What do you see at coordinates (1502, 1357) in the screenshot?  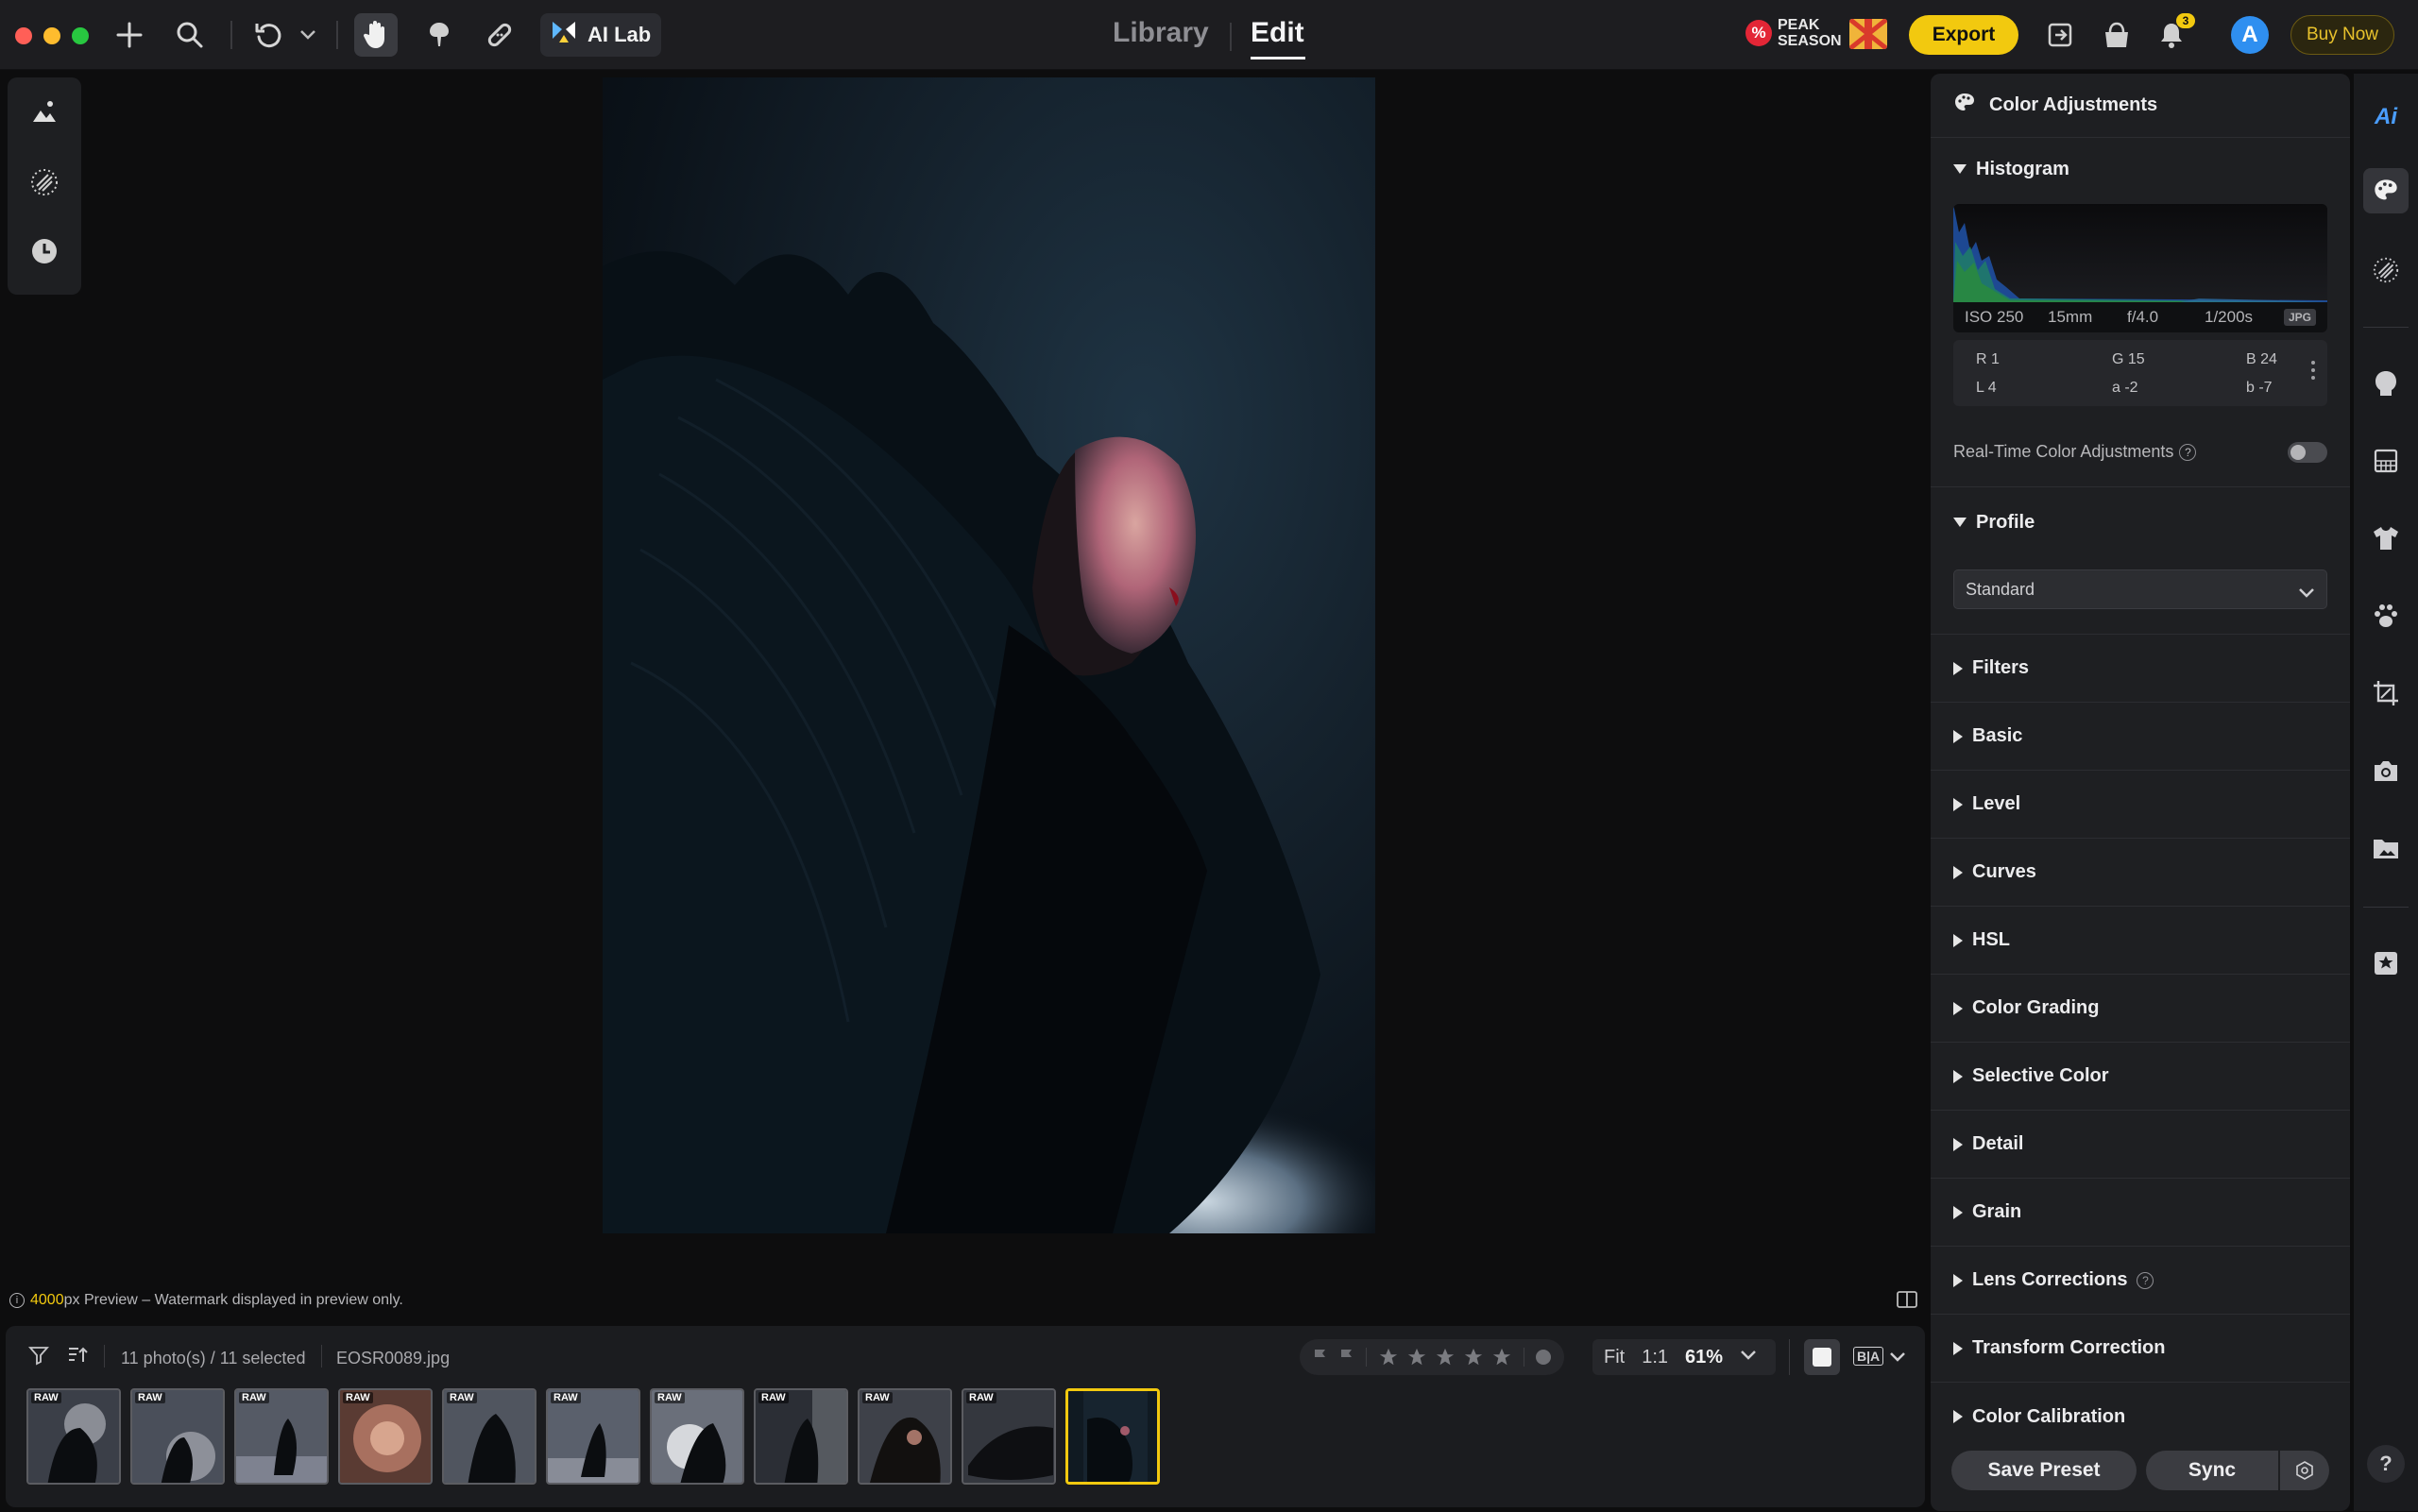 I see `star-5-icon` at bounding box center [1502, 1357].